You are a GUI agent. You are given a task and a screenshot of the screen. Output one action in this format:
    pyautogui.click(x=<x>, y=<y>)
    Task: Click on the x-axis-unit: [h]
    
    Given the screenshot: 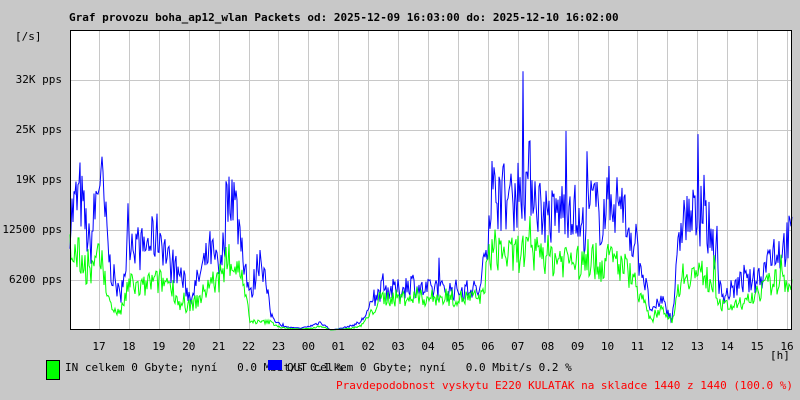 What is the action you would take?
    pyautogui.click(x=780, y=355)
    